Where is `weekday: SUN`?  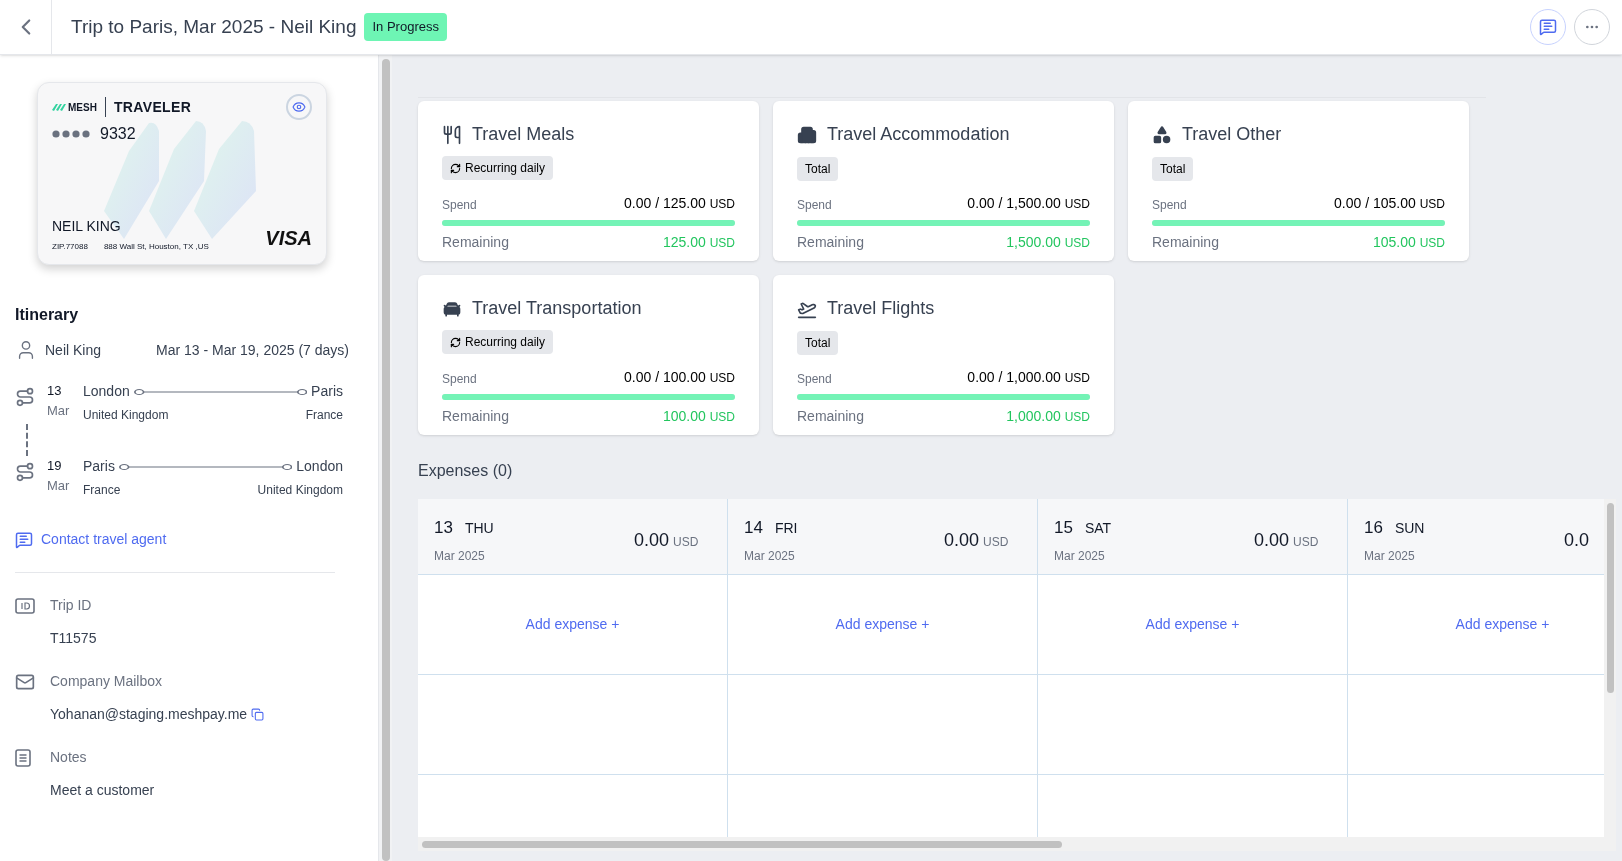
weekday: SUN is located at coordinates (1409, 528).